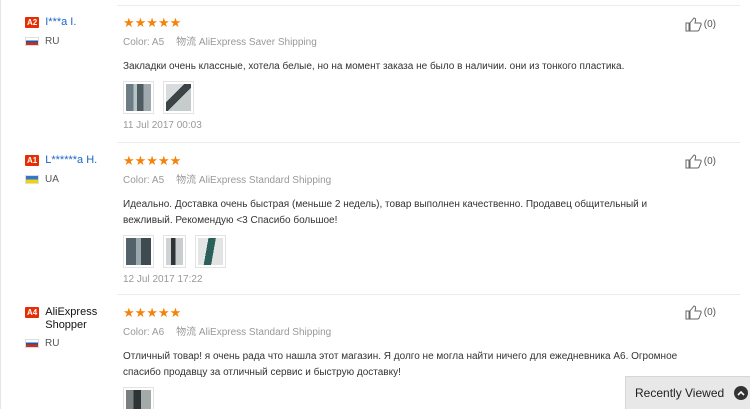  I want to click on buyer-info: A4 AliExpress Shopper RU, so click(70, 327).